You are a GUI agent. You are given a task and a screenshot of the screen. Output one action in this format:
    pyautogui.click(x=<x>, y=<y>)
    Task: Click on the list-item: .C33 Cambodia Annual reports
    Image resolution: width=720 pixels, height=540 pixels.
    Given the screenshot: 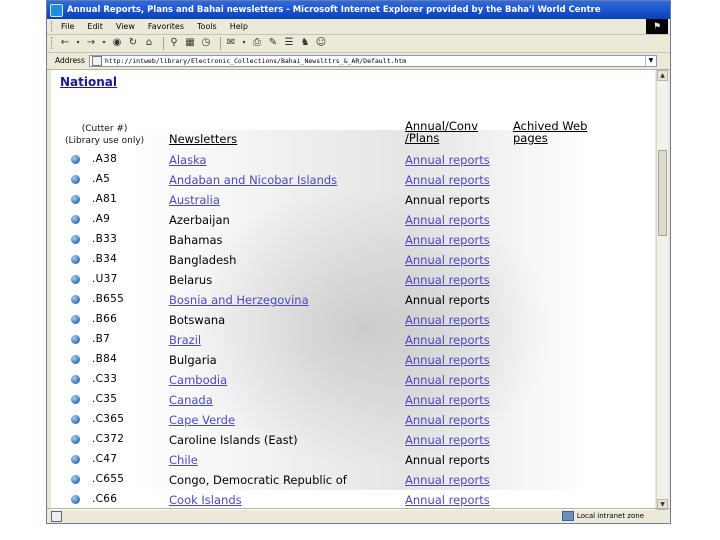 What is the action you would take?
    pyautogui.click(x=351, y=380)
    